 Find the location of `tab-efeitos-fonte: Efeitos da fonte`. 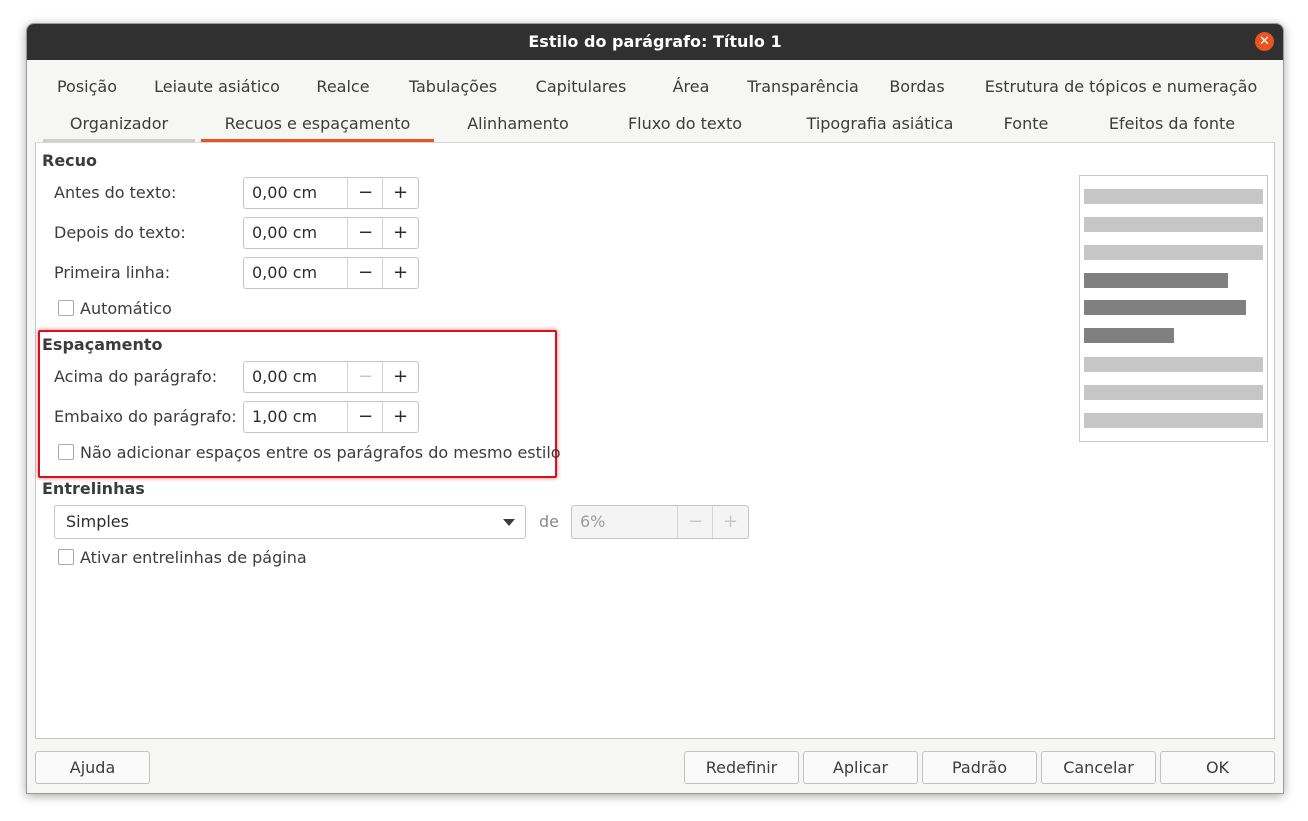

tab-efeitos-fonte: Efeitos da fonte is located at coordinates (1172, 124).